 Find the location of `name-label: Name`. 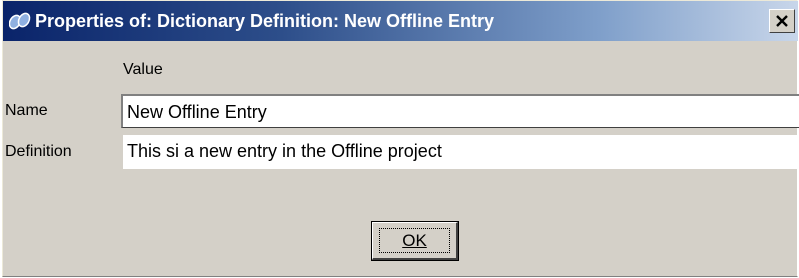

name-label: Name is located at coordinates (26, 110).